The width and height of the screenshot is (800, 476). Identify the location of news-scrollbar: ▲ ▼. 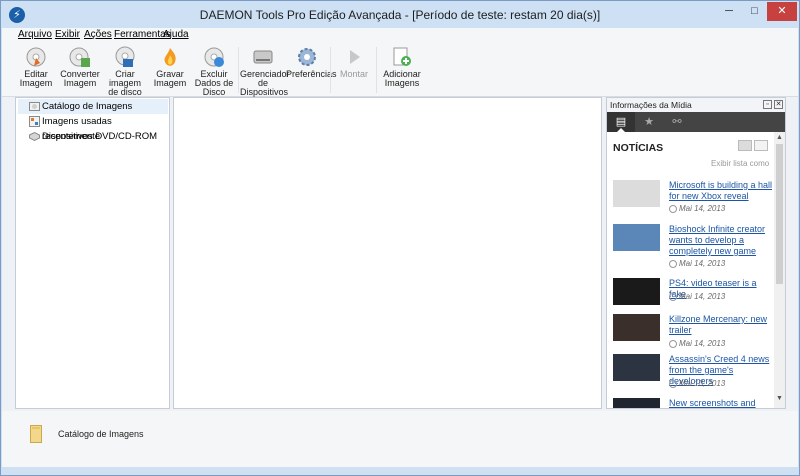
(779, 270).